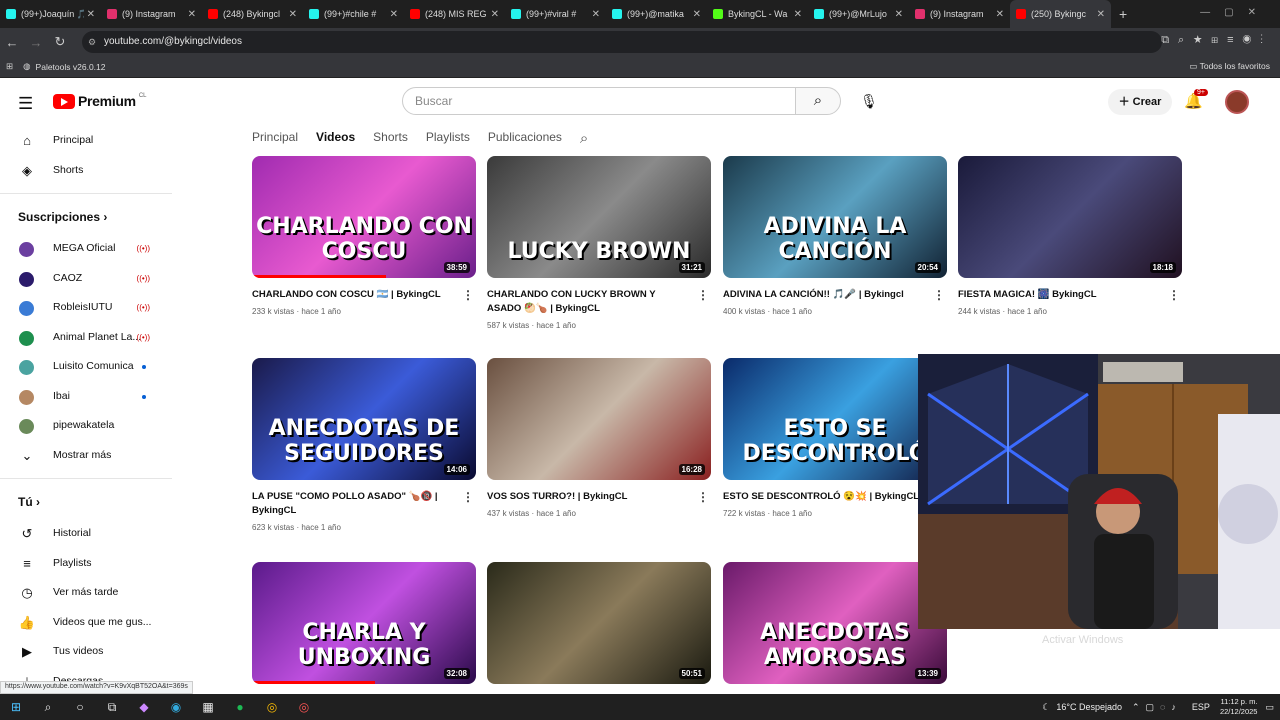 The image size is (1280, 720). What do you see at coordinates (208, 707) in the screenshot?
I see `store-icon: ▦` at bounding box center [208, 707].